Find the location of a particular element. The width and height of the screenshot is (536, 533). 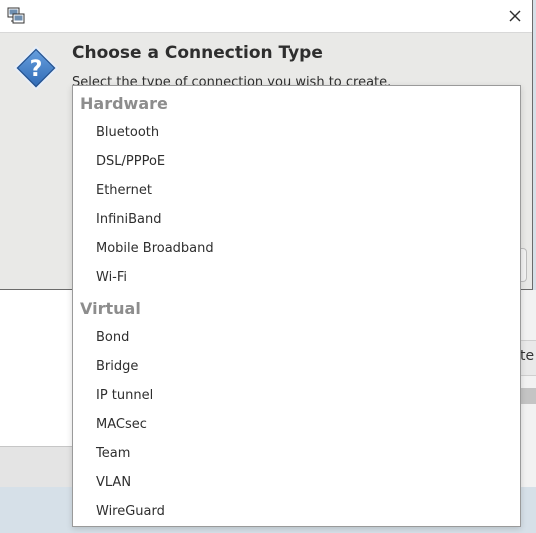

close-icon is located at coordinates (515, 16).